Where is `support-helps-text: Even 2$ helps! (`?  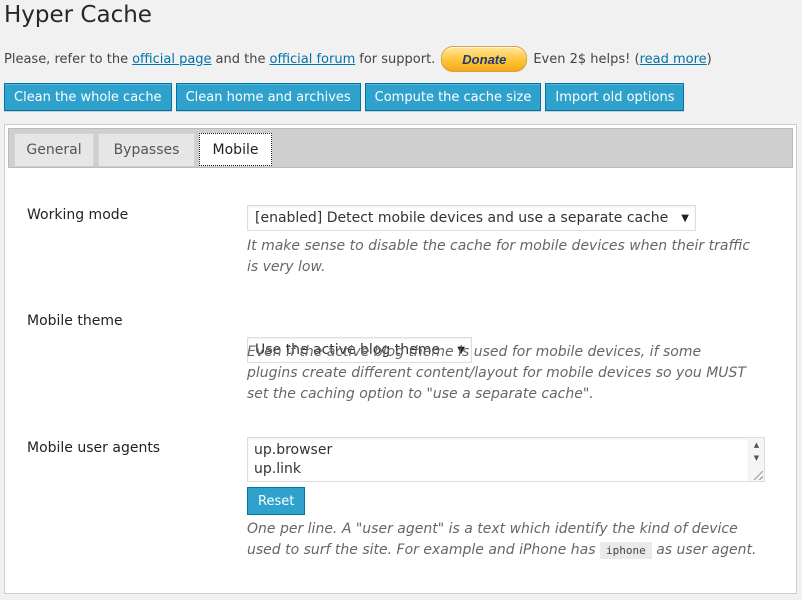 support-helps-text: Even 2$ helps! ( is located at coordinates (586, 59).